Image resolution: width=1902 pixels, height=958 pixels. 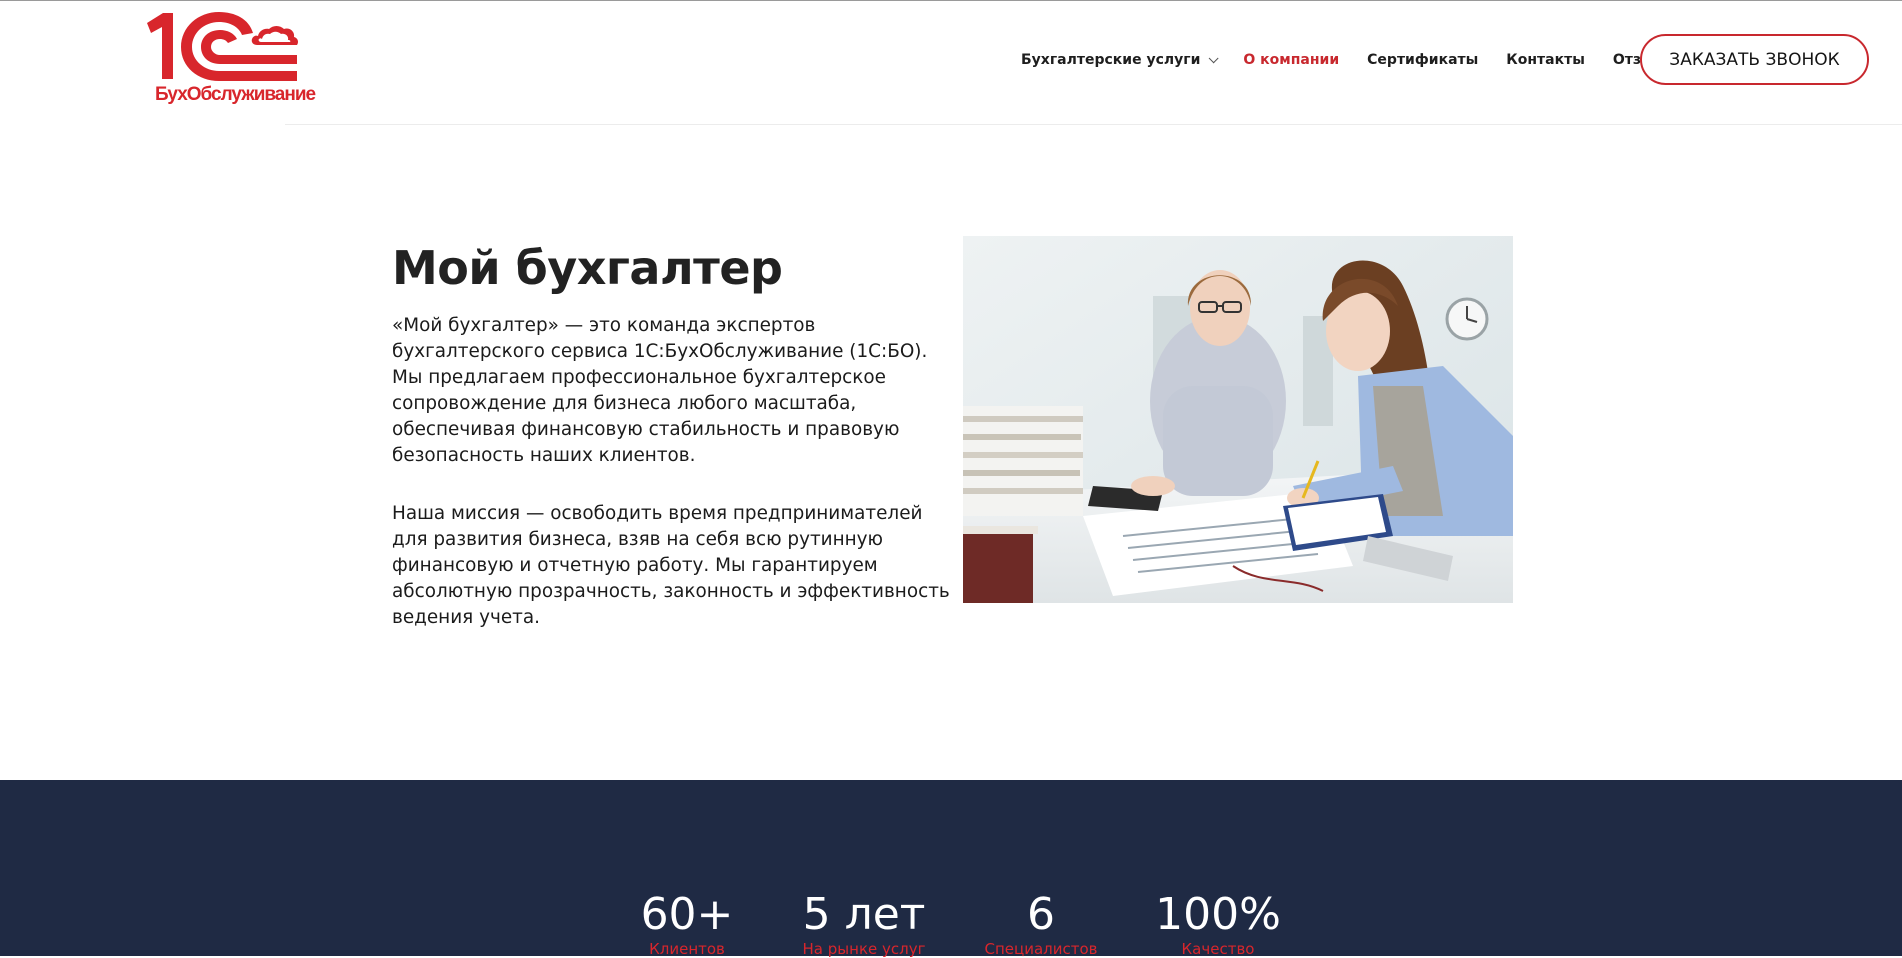 I want to click on stat-specialists: 6 Специалистов, so click(x=1041, y=924).